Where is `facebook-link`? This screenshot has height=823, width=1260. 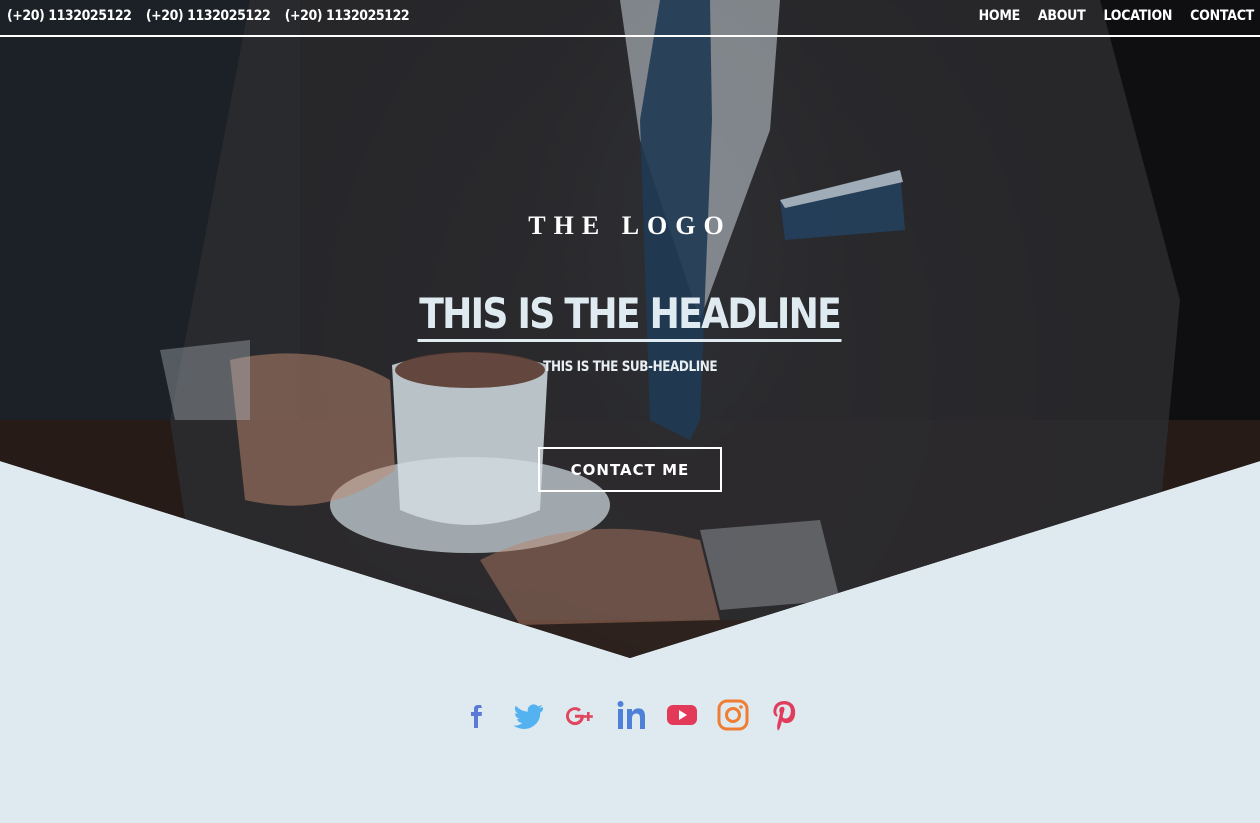 facebook-link is located at coordinates (478, 715).